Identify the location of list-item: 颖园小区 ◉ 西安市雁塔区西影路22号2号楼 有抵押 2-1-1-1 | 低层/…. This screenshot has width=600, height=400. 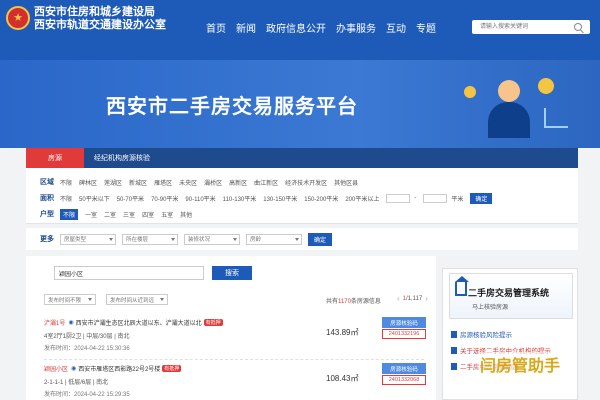
(235, 380).